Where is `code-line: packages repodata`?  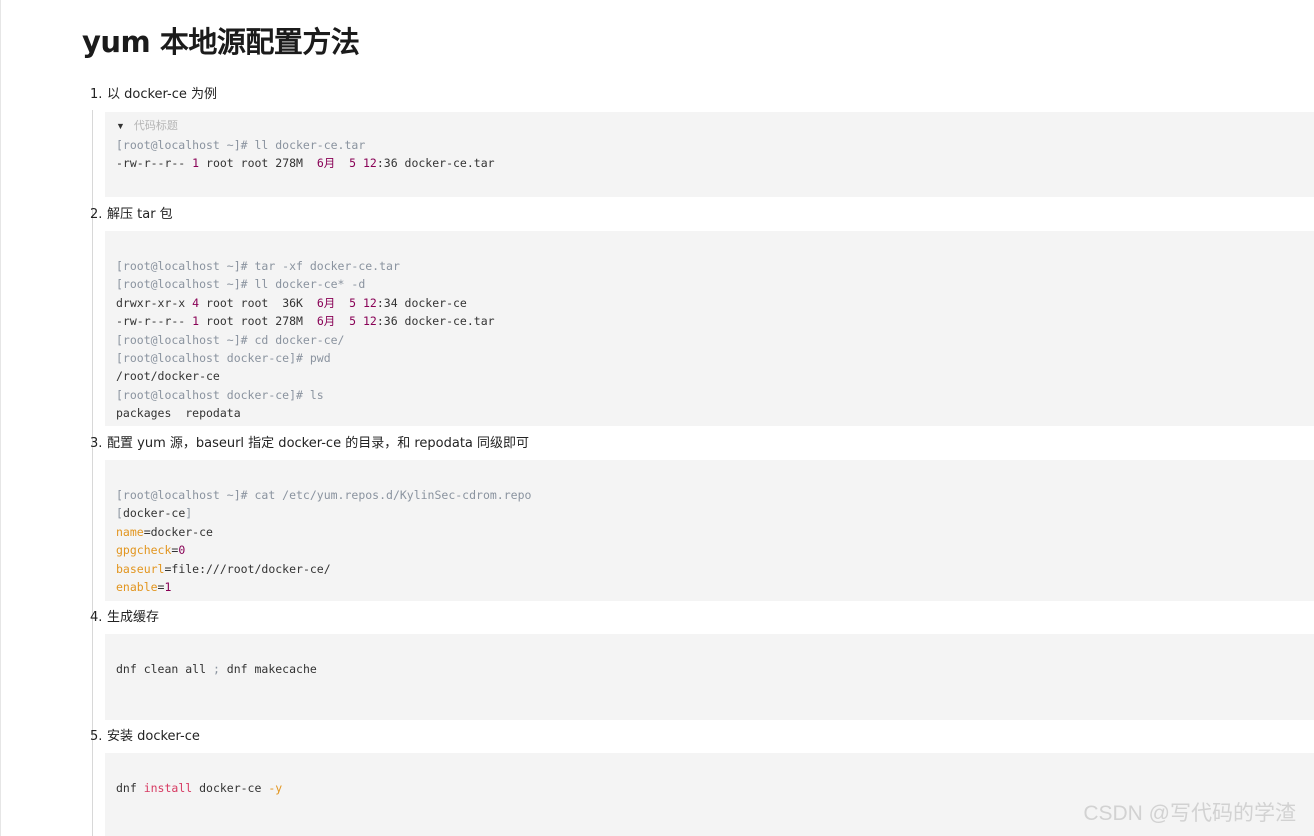 code-line: packages repodata is located at coordinates (715, 413).